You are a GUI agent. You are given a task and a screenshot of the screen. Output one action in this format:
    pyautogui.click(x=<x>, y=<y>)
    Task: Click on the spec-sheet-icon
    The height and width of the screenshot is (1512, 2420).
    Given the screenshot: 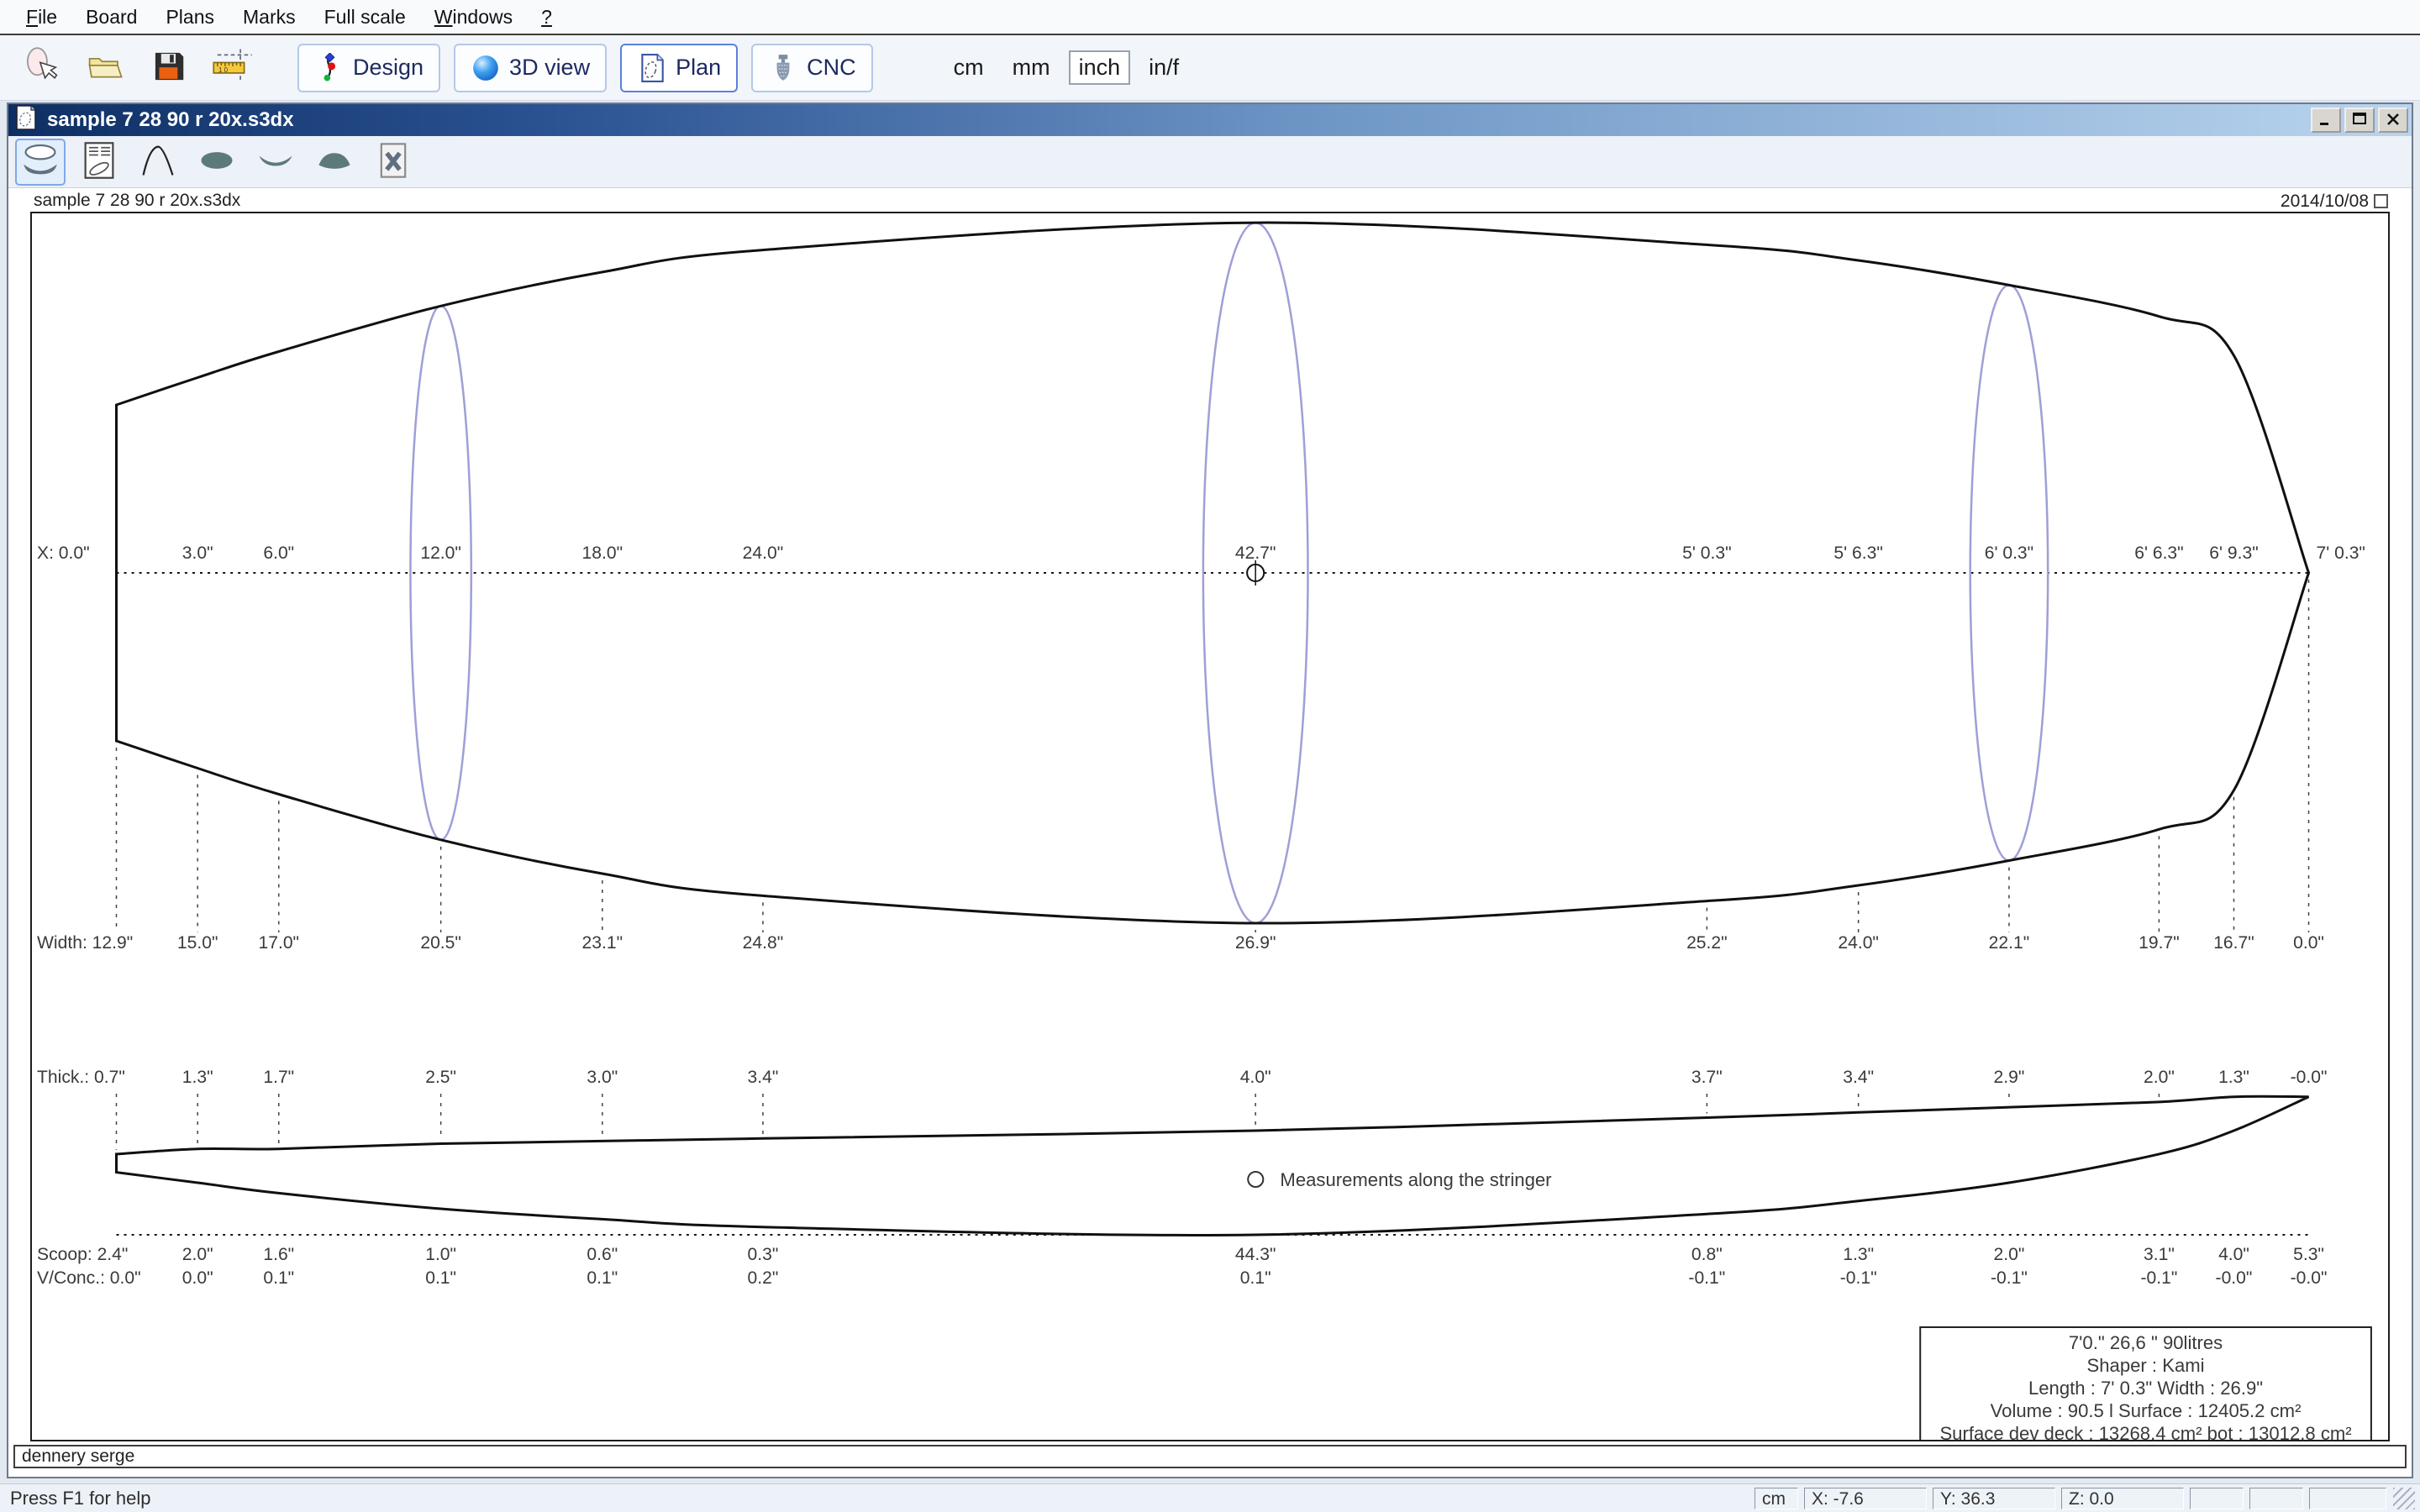 What is the action you would take?
    pyautogui.click(x=99, y=161)
    